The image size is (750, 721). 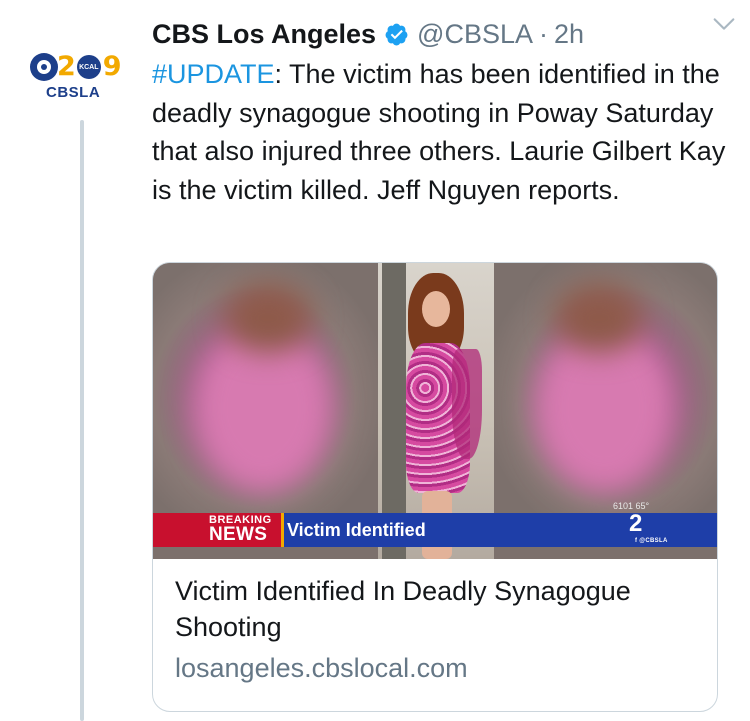 What do you see at coordinates (282, 530) in the screenshot?
I see `banner-divider` at bounding box center [282, 530].